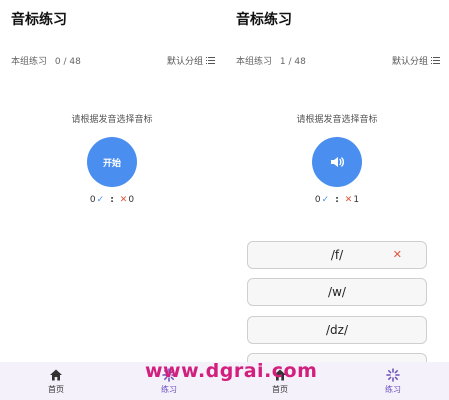 The image size is (449, 400). I want to click on wrong-mark-icon: ✕, so click(397, 254).